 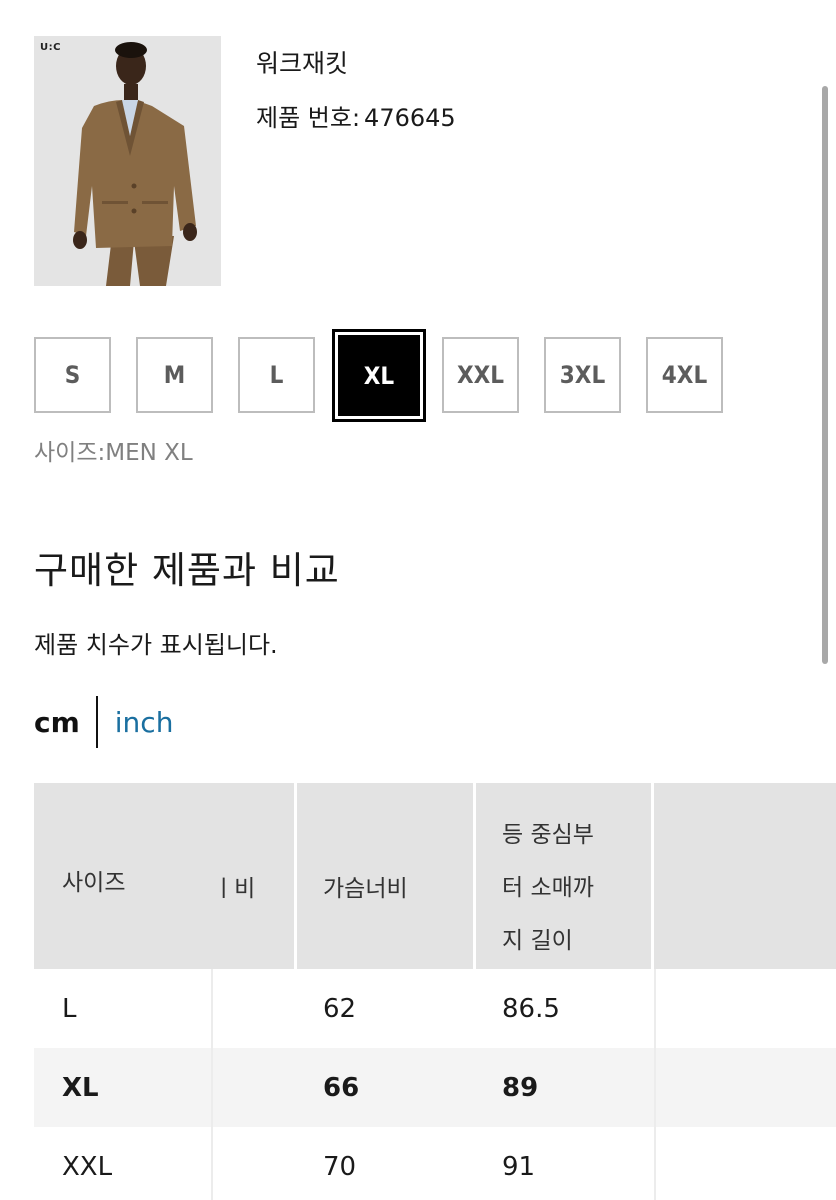 What do you see at coordinates (435, 1087) in the screenshot?
I see `table-row: XL 66 89` at bounding box center [435, 1087].